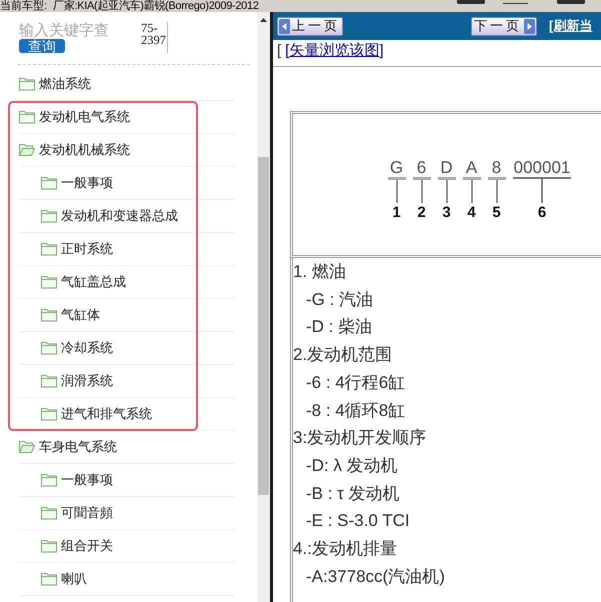  What do you see at coordinates (353, 493) in the screenshot?
I see `spec-line: -B : τ 发动机` at bounding box center [353, 493].